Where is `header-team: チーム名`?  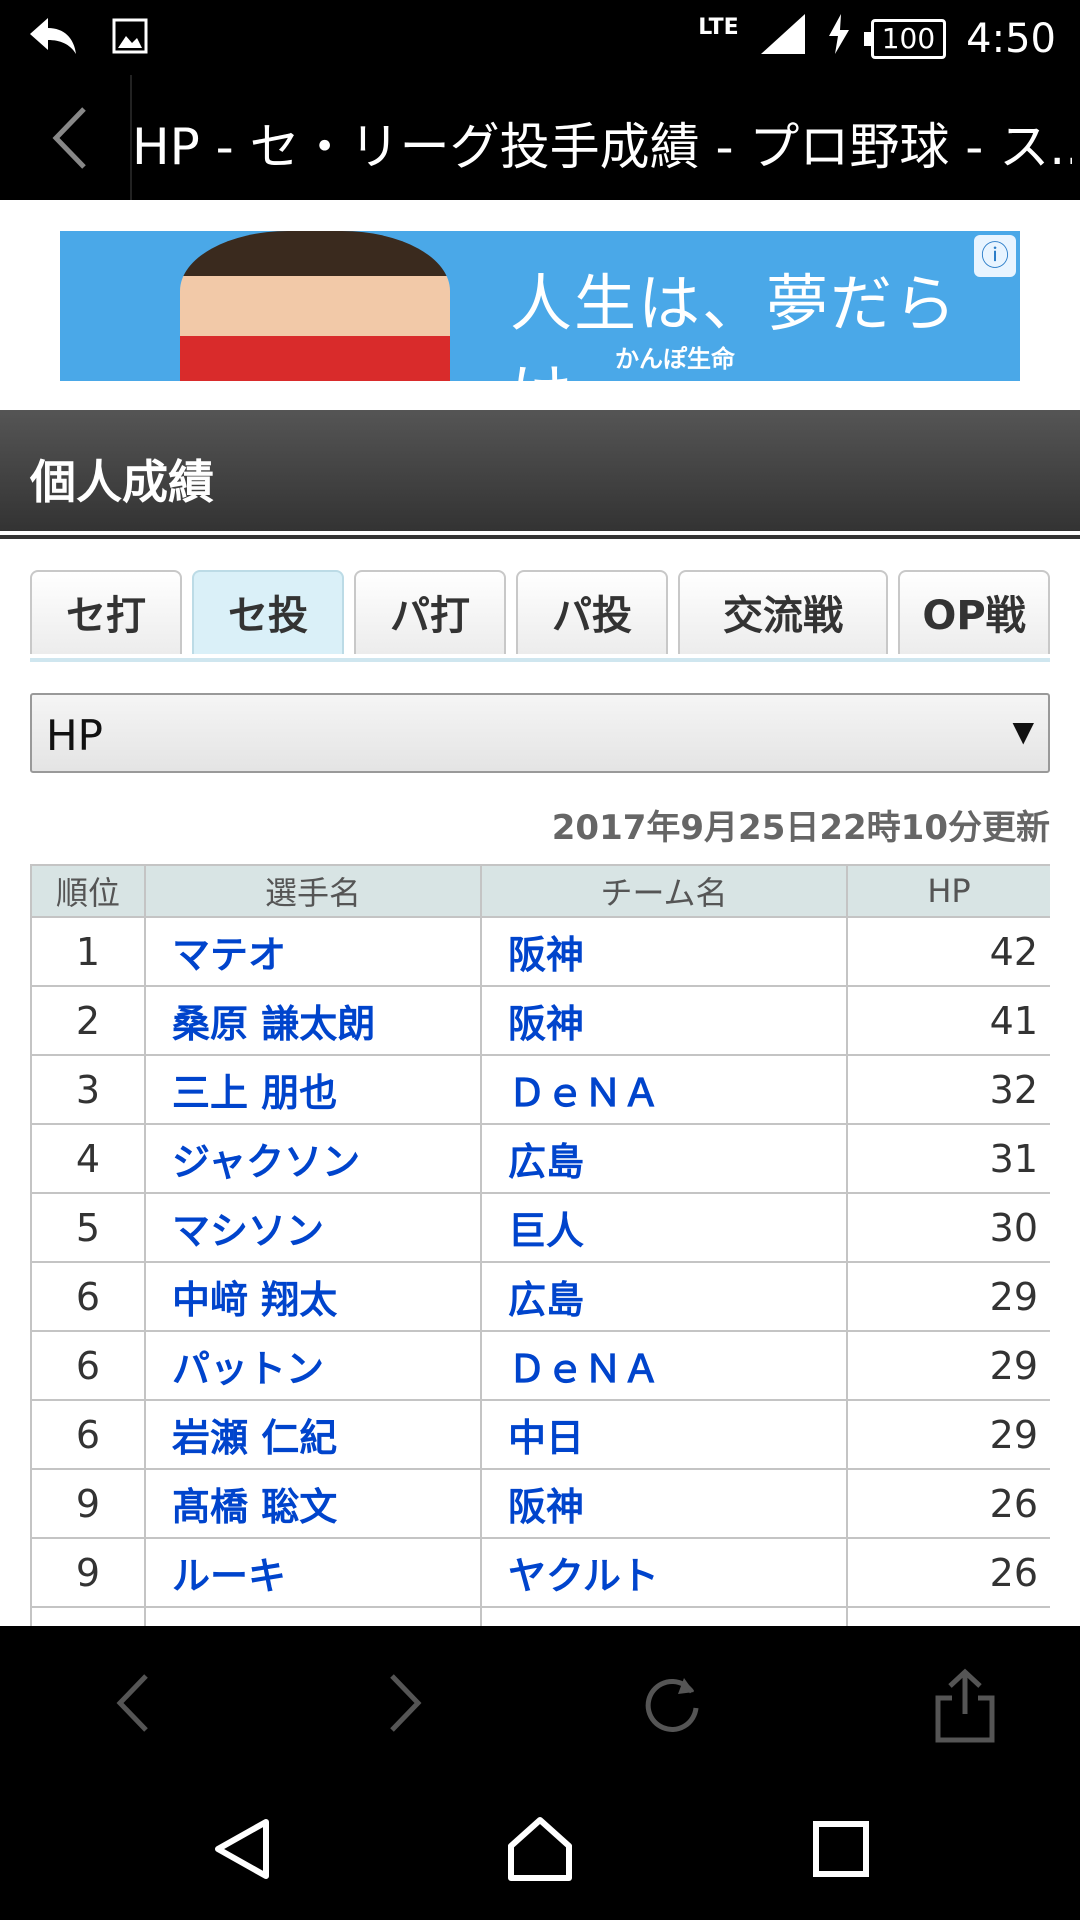 header-team: チーム名 is located at coordinates (664, 891).